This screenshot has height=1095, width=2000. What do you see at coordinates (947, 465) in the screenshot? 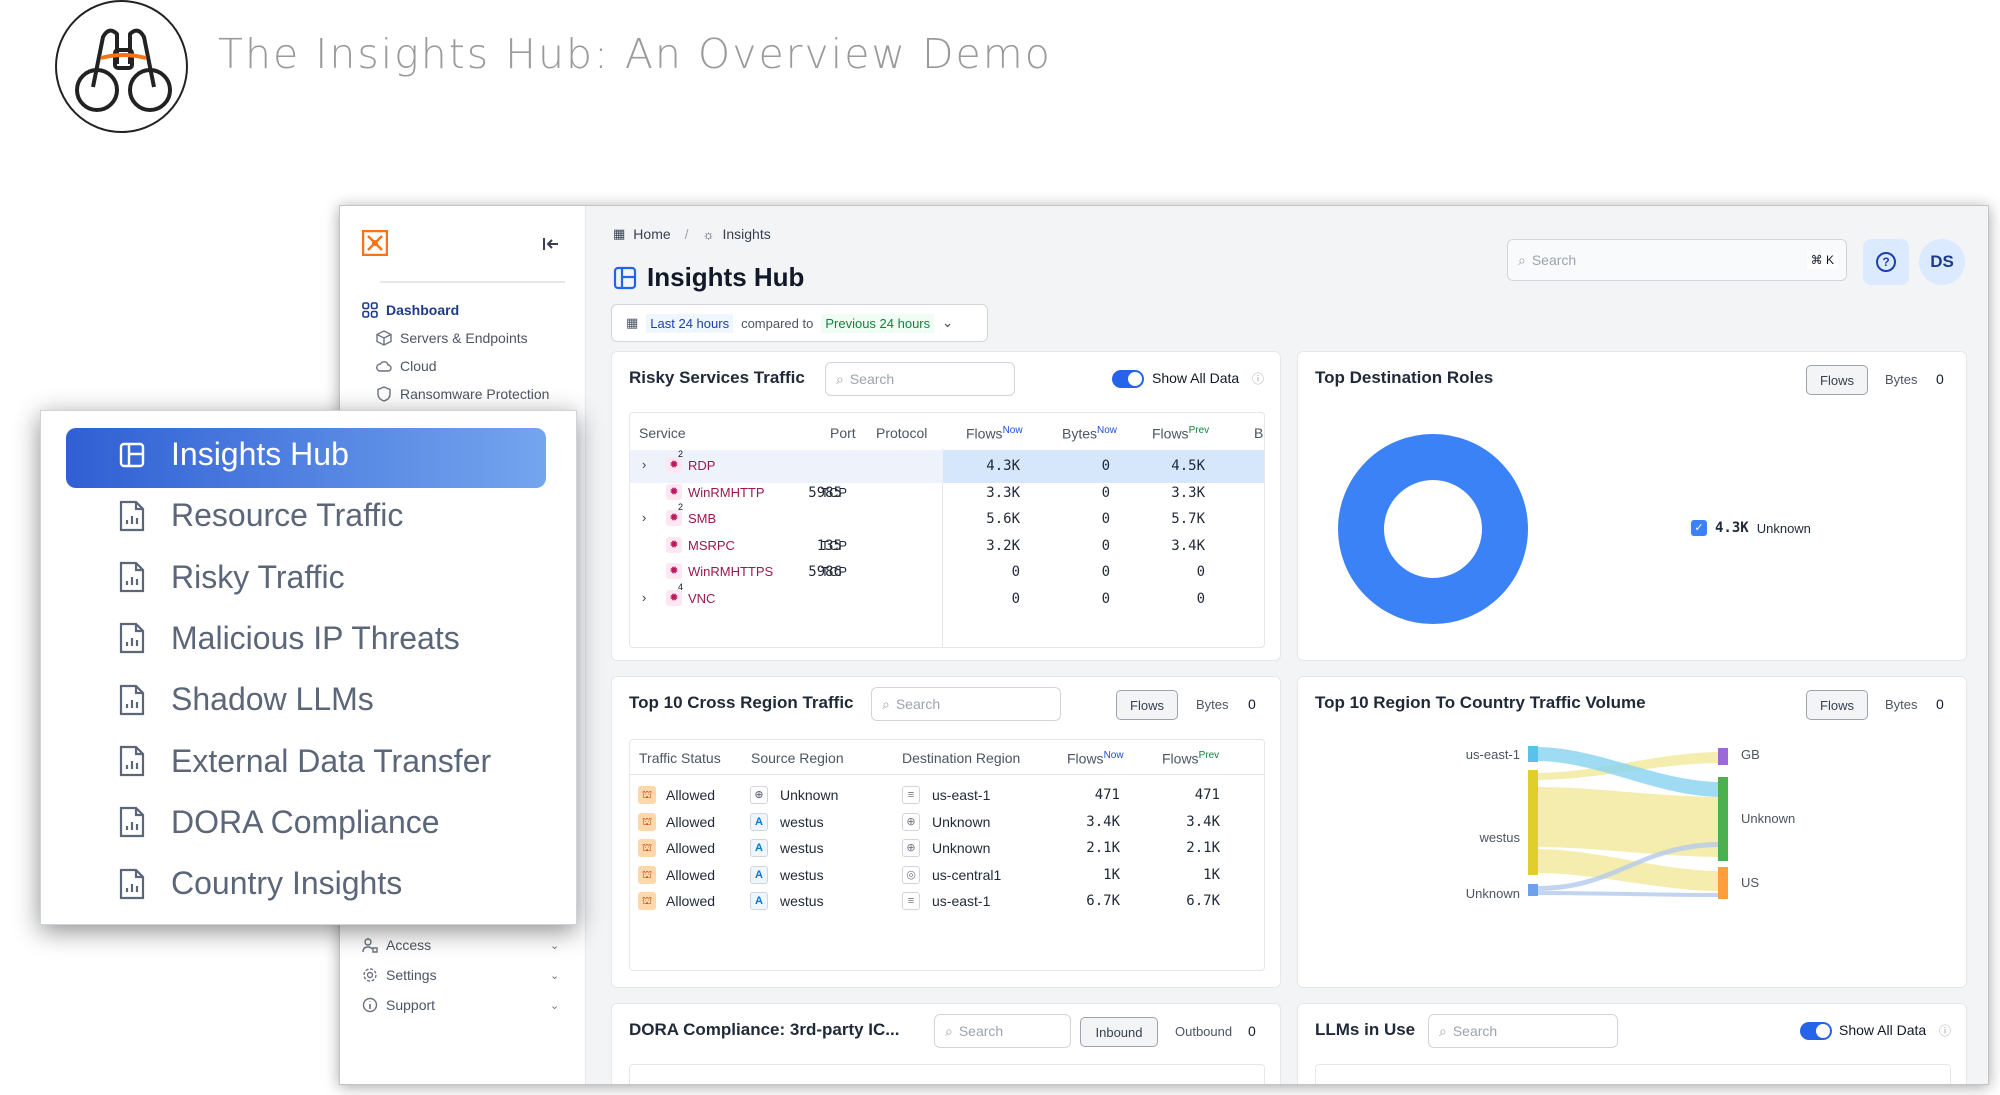
I see `table-row: › ✹ 2 RDP 4.3K 0 4.5K` at bounding box center [947, 465].